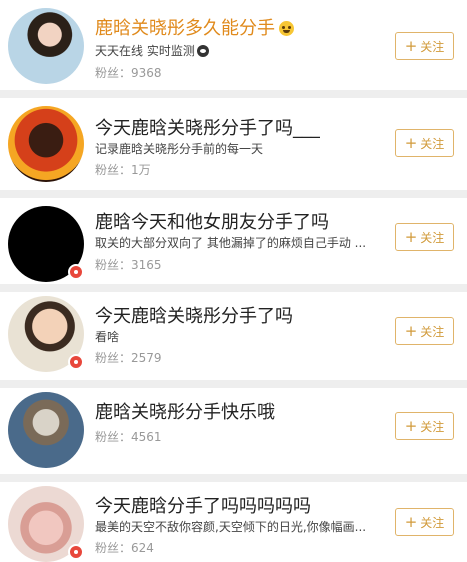 The width and height of the screenshot is (467, 562). Describe the element at coordinates (185, 411) in the screenshot. I see `user-name: 鹿晗关晓彤分手快乐哦` at that location.